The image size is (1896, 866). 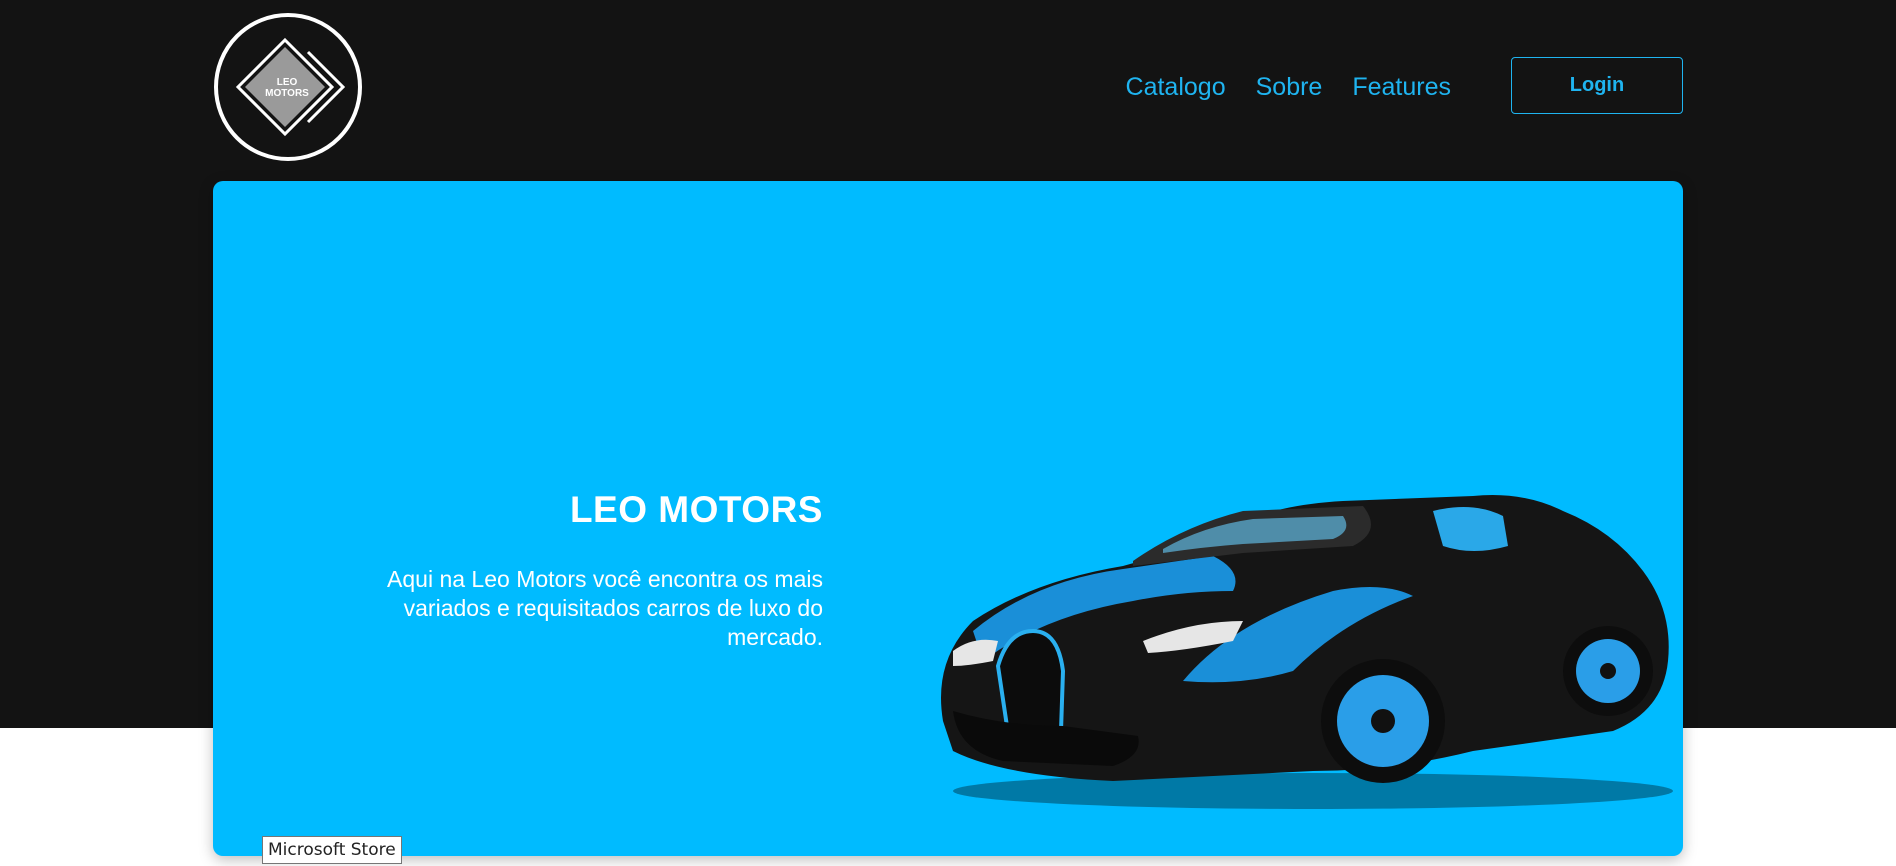 What do you see at coordinates (332, 850) in the screenshot?
I see `tooltip: Microsoft Store` at bounding box center [332, 850].